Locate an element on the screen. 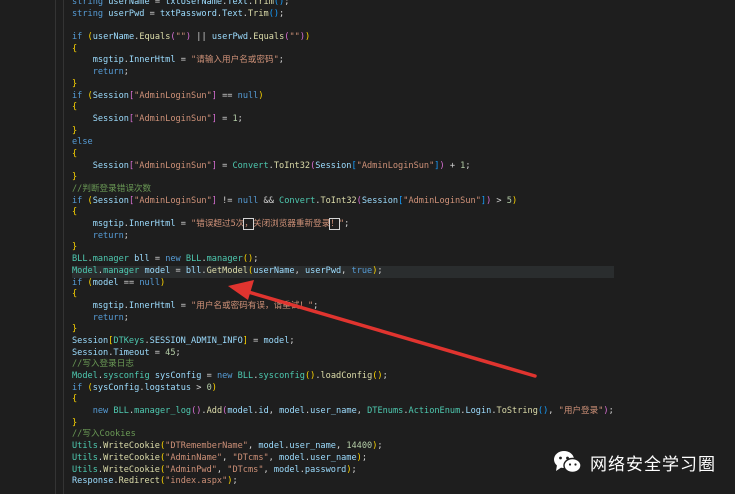 The height and width of the screenshot is (494, 735). wechat-icon is located at coordinates (568, 462).